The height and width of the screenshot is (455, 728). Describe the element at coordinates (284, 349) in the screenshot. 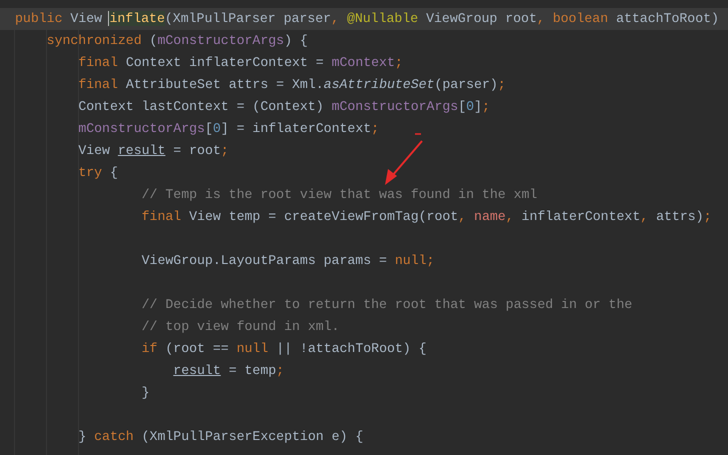

I see `code-line: if (root == null || !attachToRoot) {` at that location.